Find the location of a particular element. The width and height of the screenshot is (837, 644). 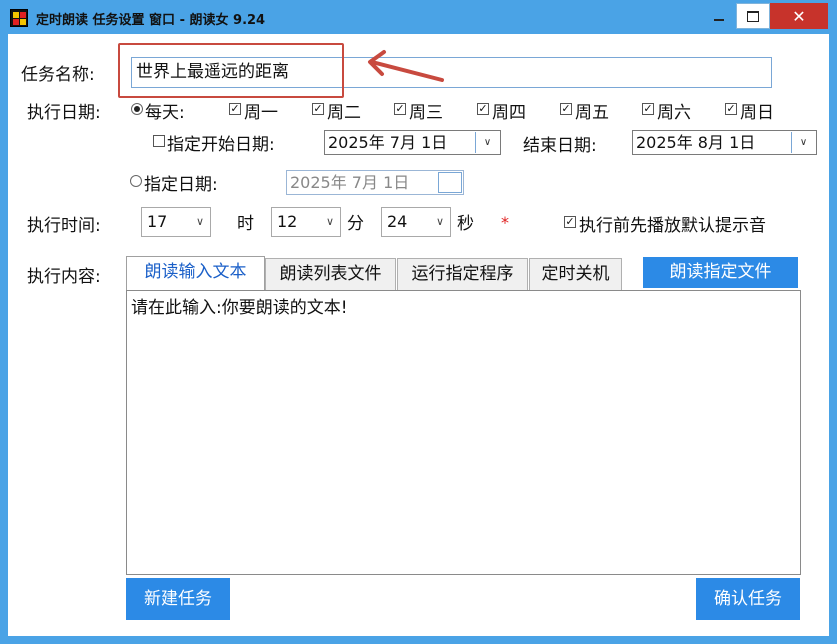

weekday-checkbox-mon: ✓ is located at coordinates (235, 109).